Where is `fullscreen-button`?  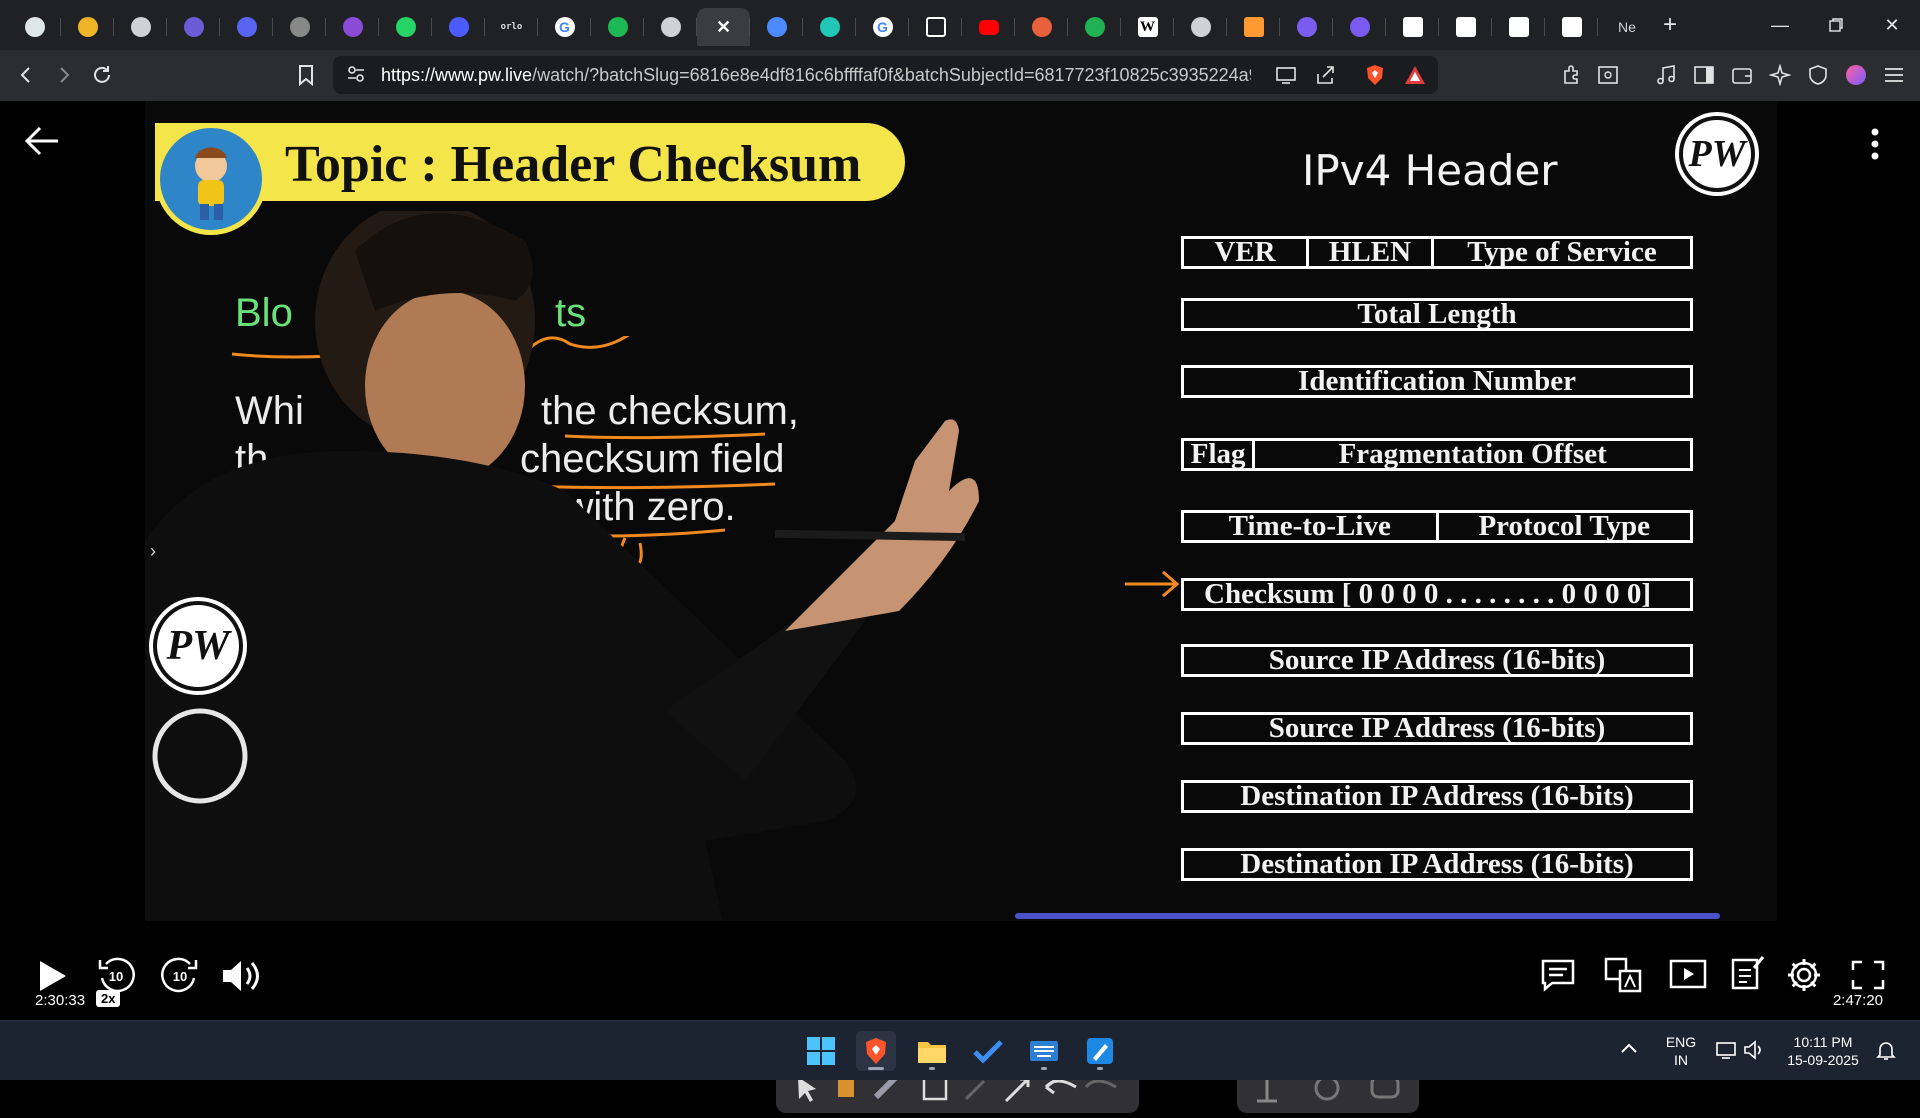 fullscreen-button is located at coordinates (1868, 975).